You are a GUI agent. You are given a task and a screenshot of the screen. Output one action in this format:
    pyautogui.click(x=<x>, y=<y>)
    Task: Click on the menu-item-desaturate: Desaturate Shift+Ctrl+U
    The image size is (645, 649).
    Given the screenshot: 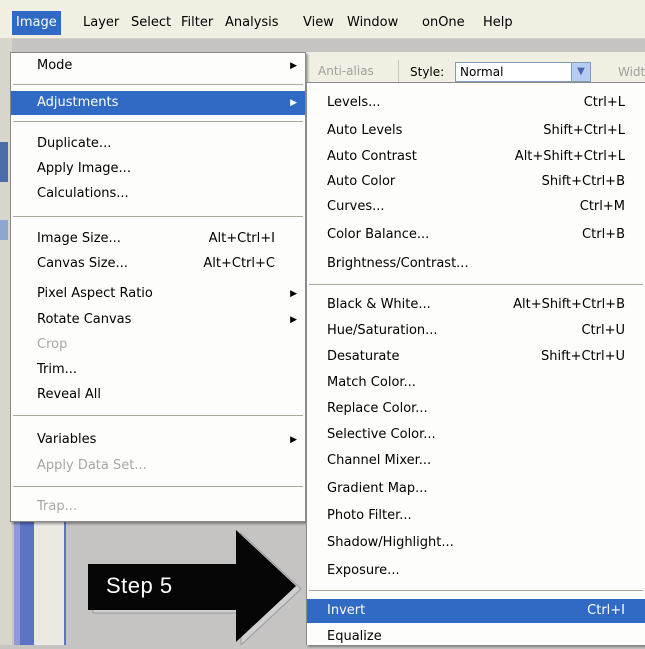 What is the action you would take?
    pyautogui.click(x=476, y=357)
    